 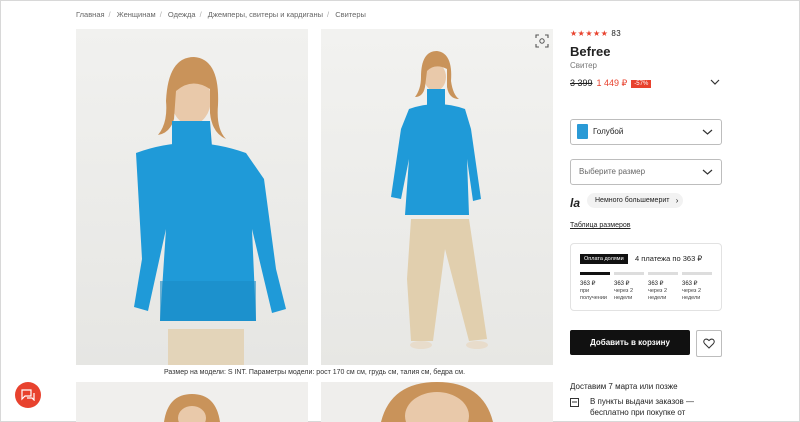 I want to click on breadcrumb-item: Женщинам, so click(x=136, y=14).